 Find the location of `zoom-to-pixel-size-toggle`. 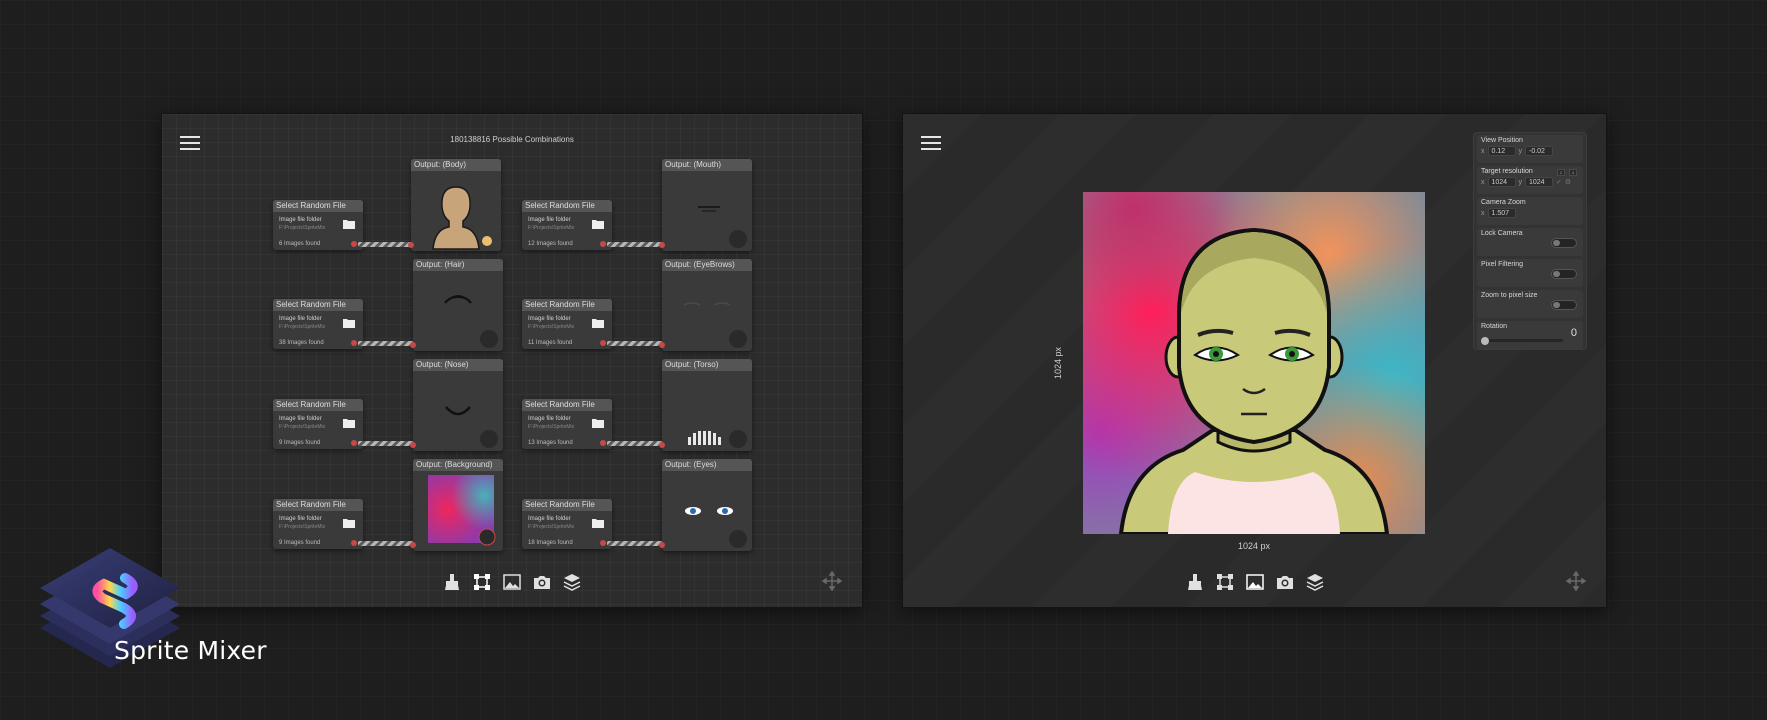

zoom-to-pixel-size-toggle is located at coordinates (1564, 305).